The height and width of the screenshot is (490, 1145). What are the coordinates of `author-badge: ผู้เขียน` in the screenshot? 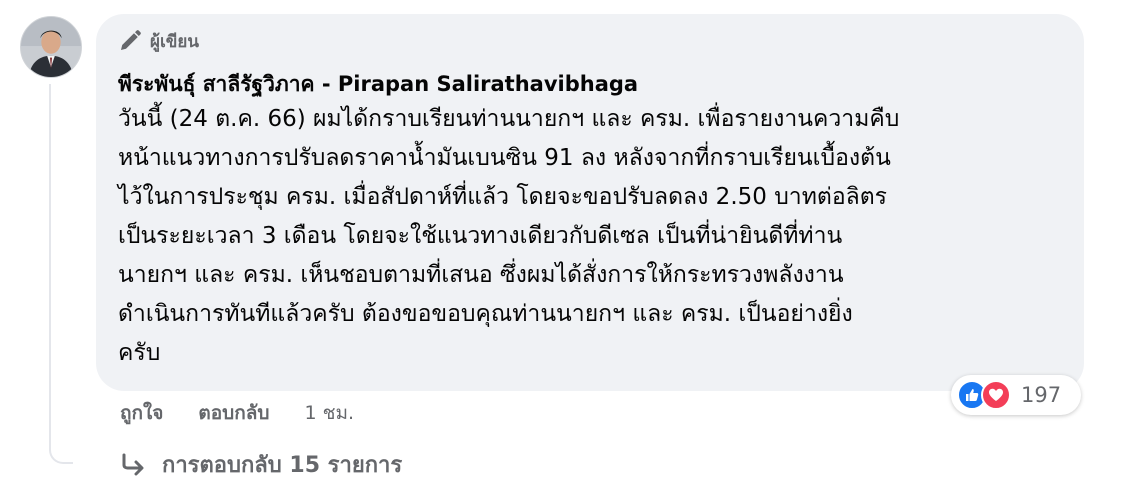 It's located at (590, 41).